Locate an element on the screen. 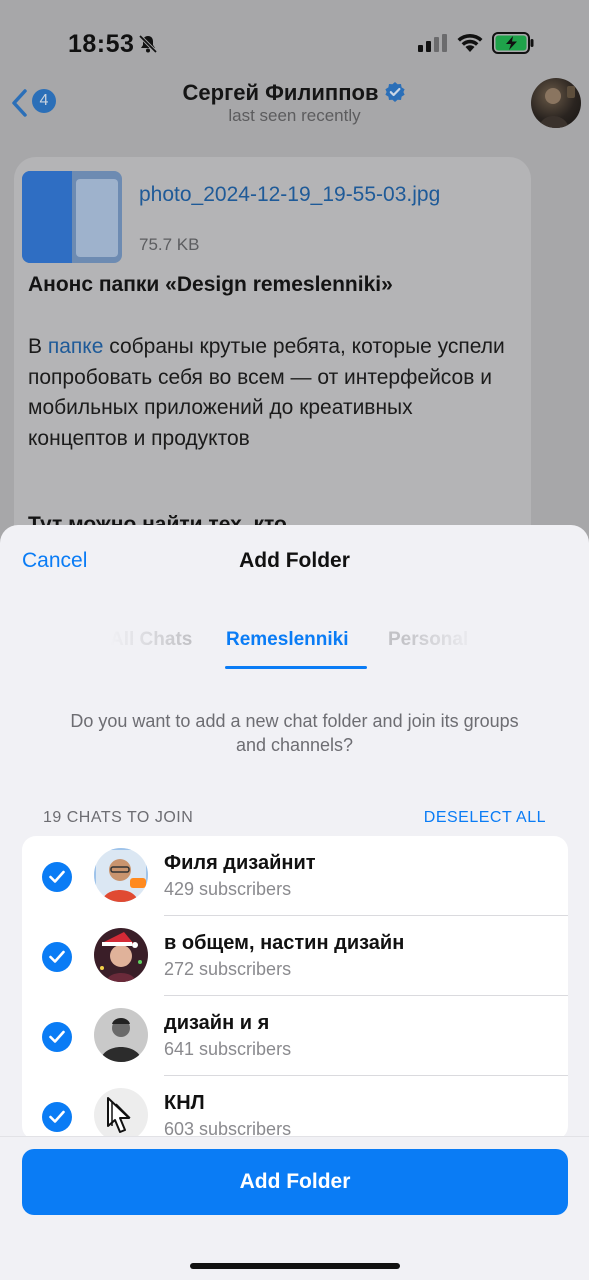  chat-row: КНЛ 603 subscribers is located at coordinates (295, 1108).